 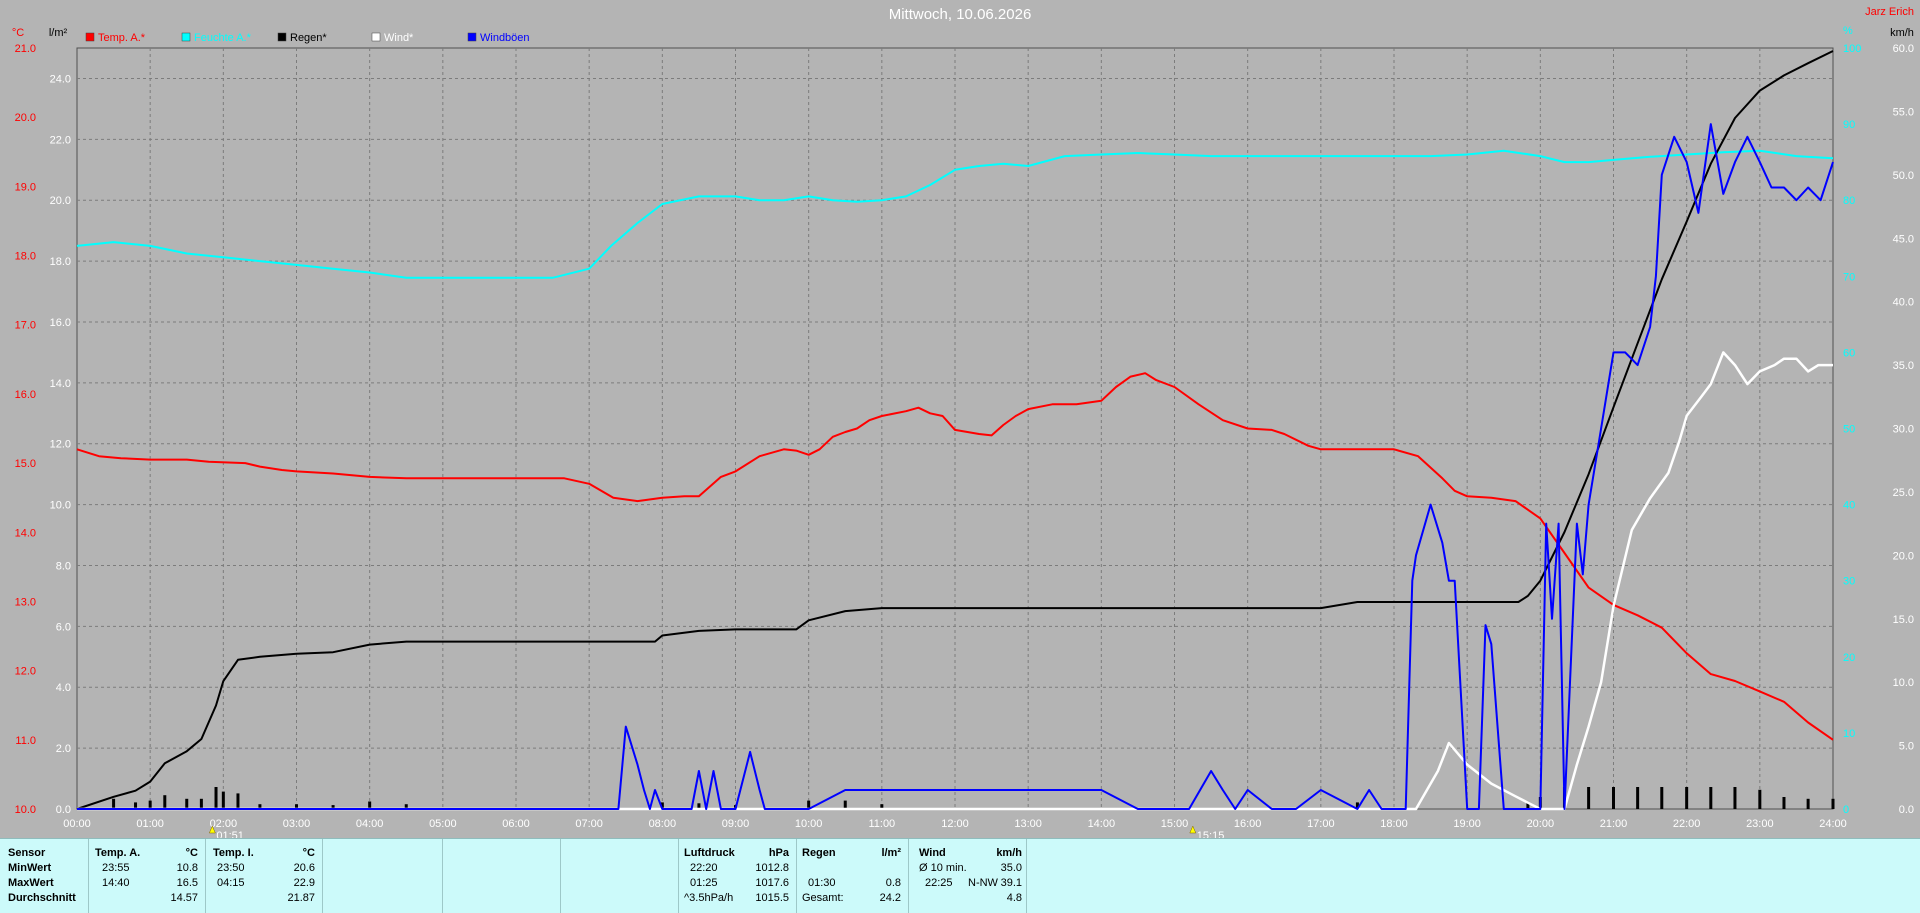 I want to click on humidity-tick-label: 90, so click(x=1849, y=125).